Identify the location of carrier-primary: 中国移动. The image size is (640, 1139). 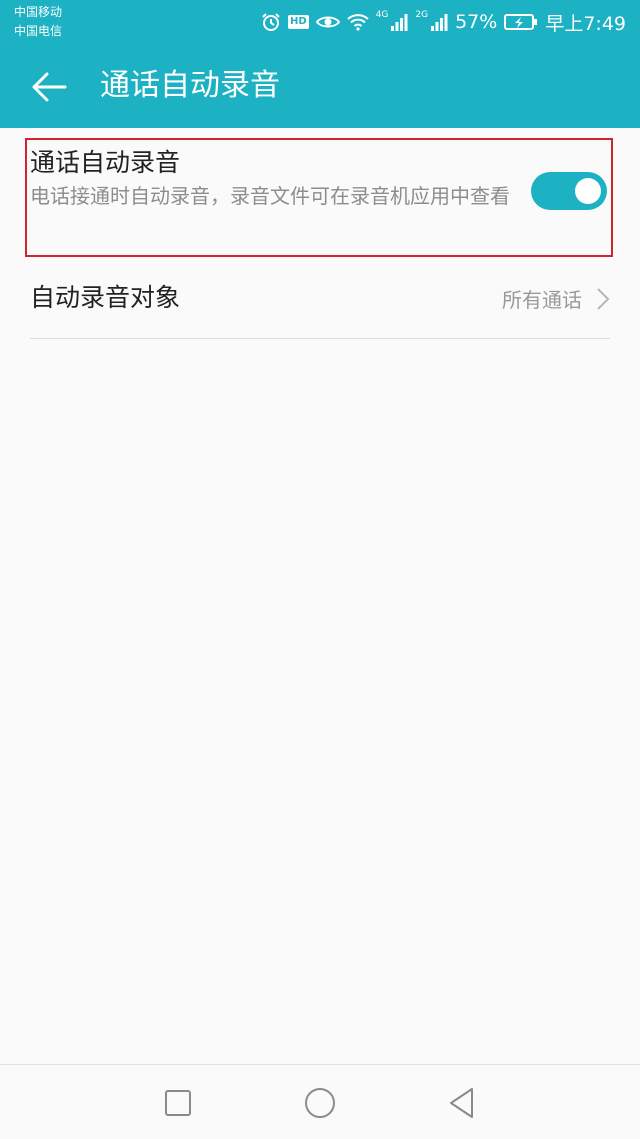
(38, 12).